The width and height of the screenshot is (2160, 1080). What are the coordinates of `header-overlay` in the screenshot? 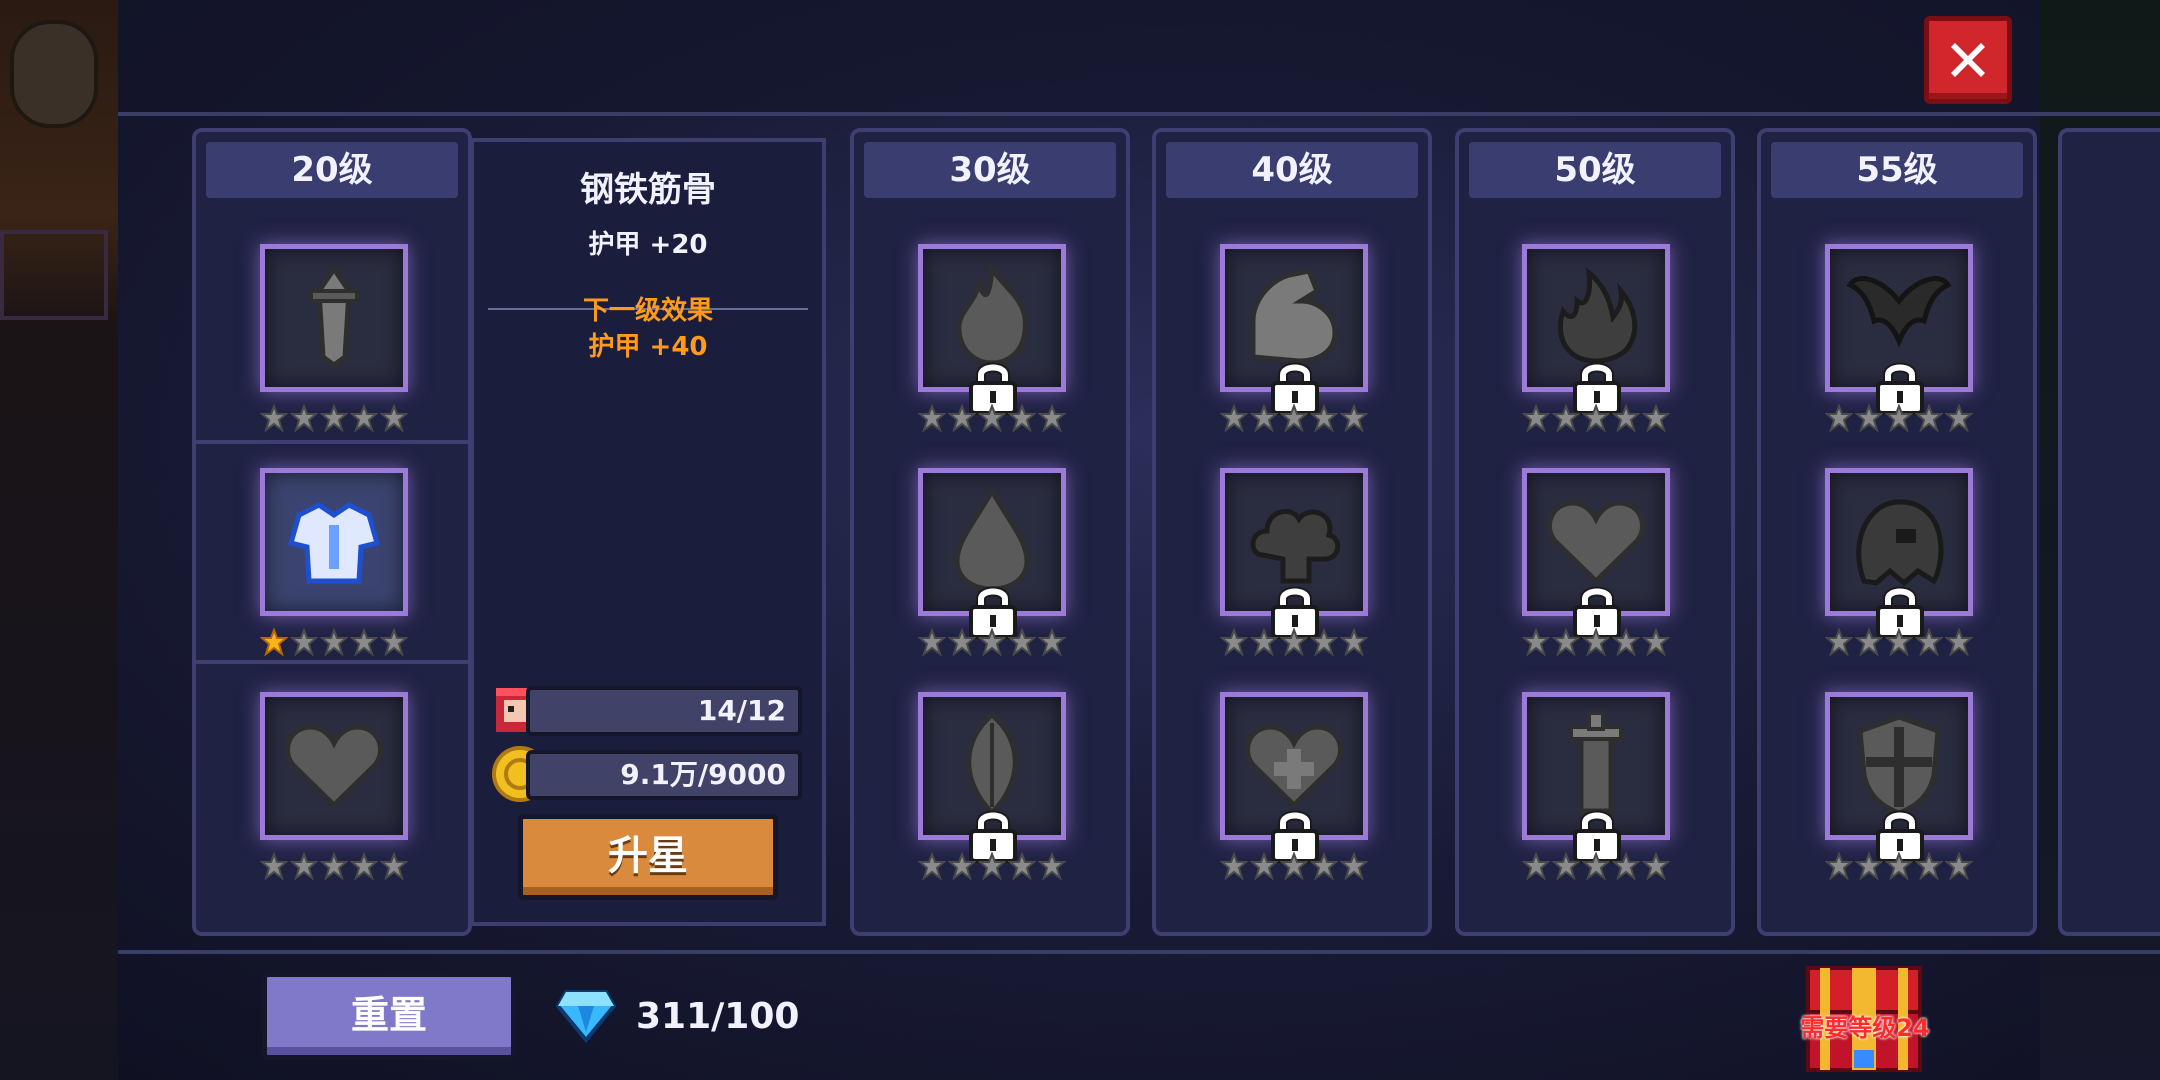 It's located at (1079, 56).